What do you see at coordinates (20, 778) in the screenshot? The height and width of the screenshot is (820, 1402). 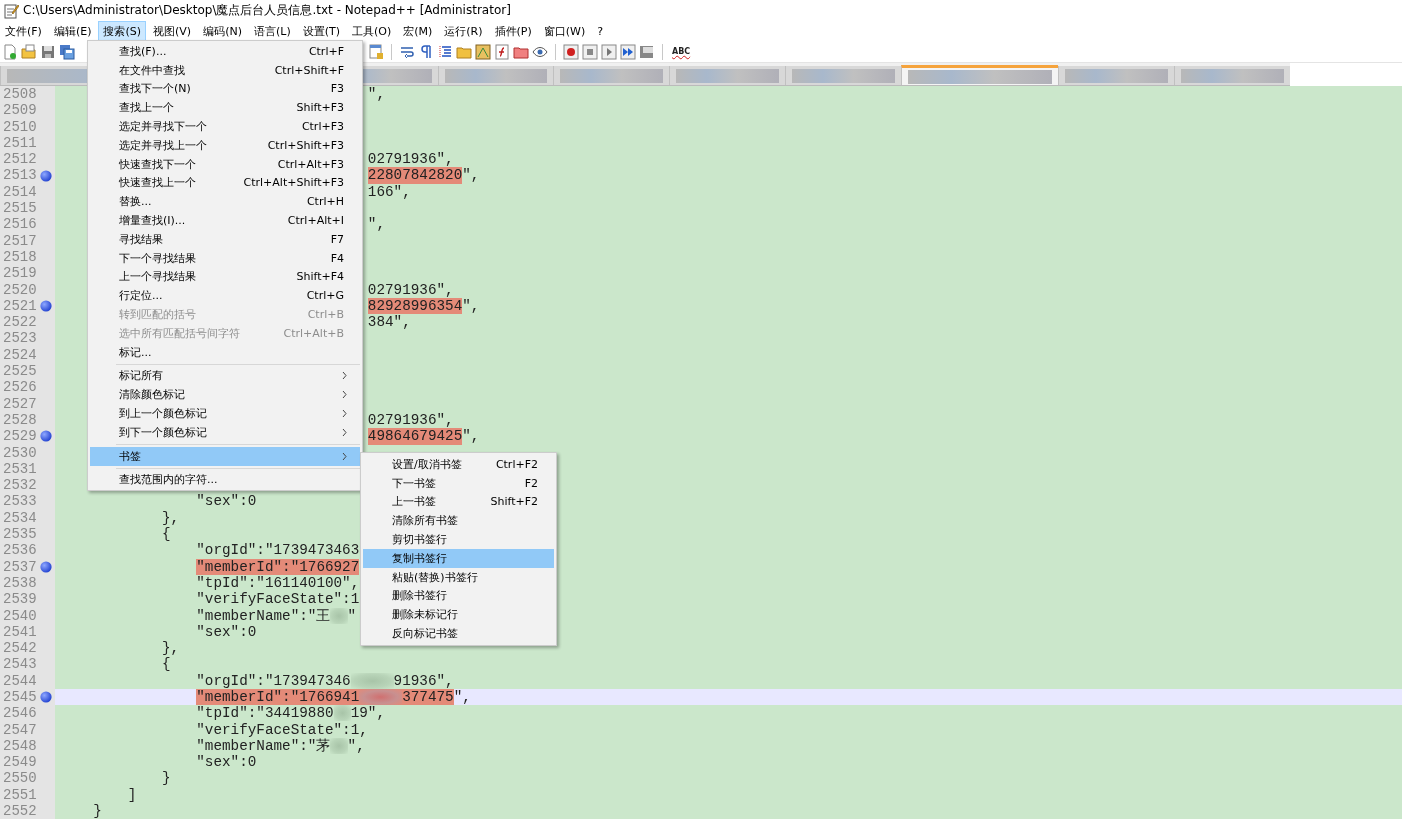 I see `line-number: 2550` at bounding box center [20, 778].